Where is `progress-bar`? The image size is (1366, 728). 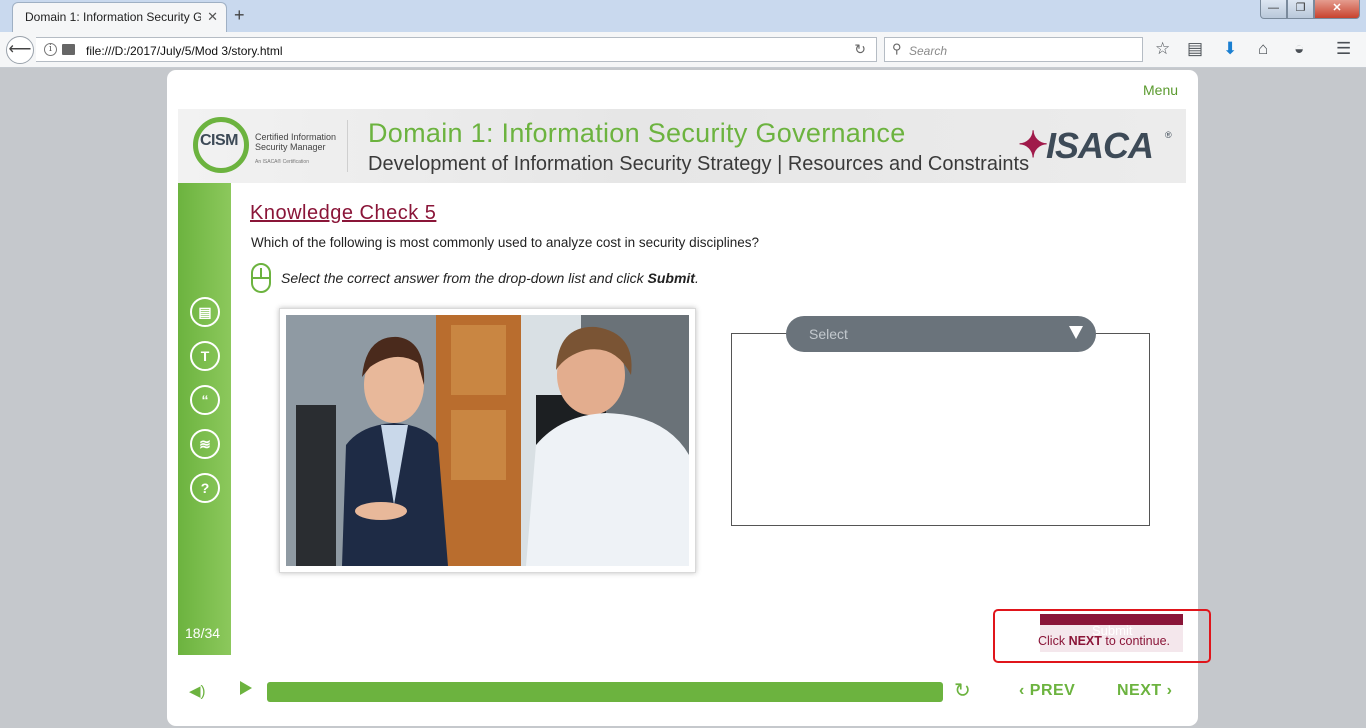 progress-bar is located at coordinates (605, 692).